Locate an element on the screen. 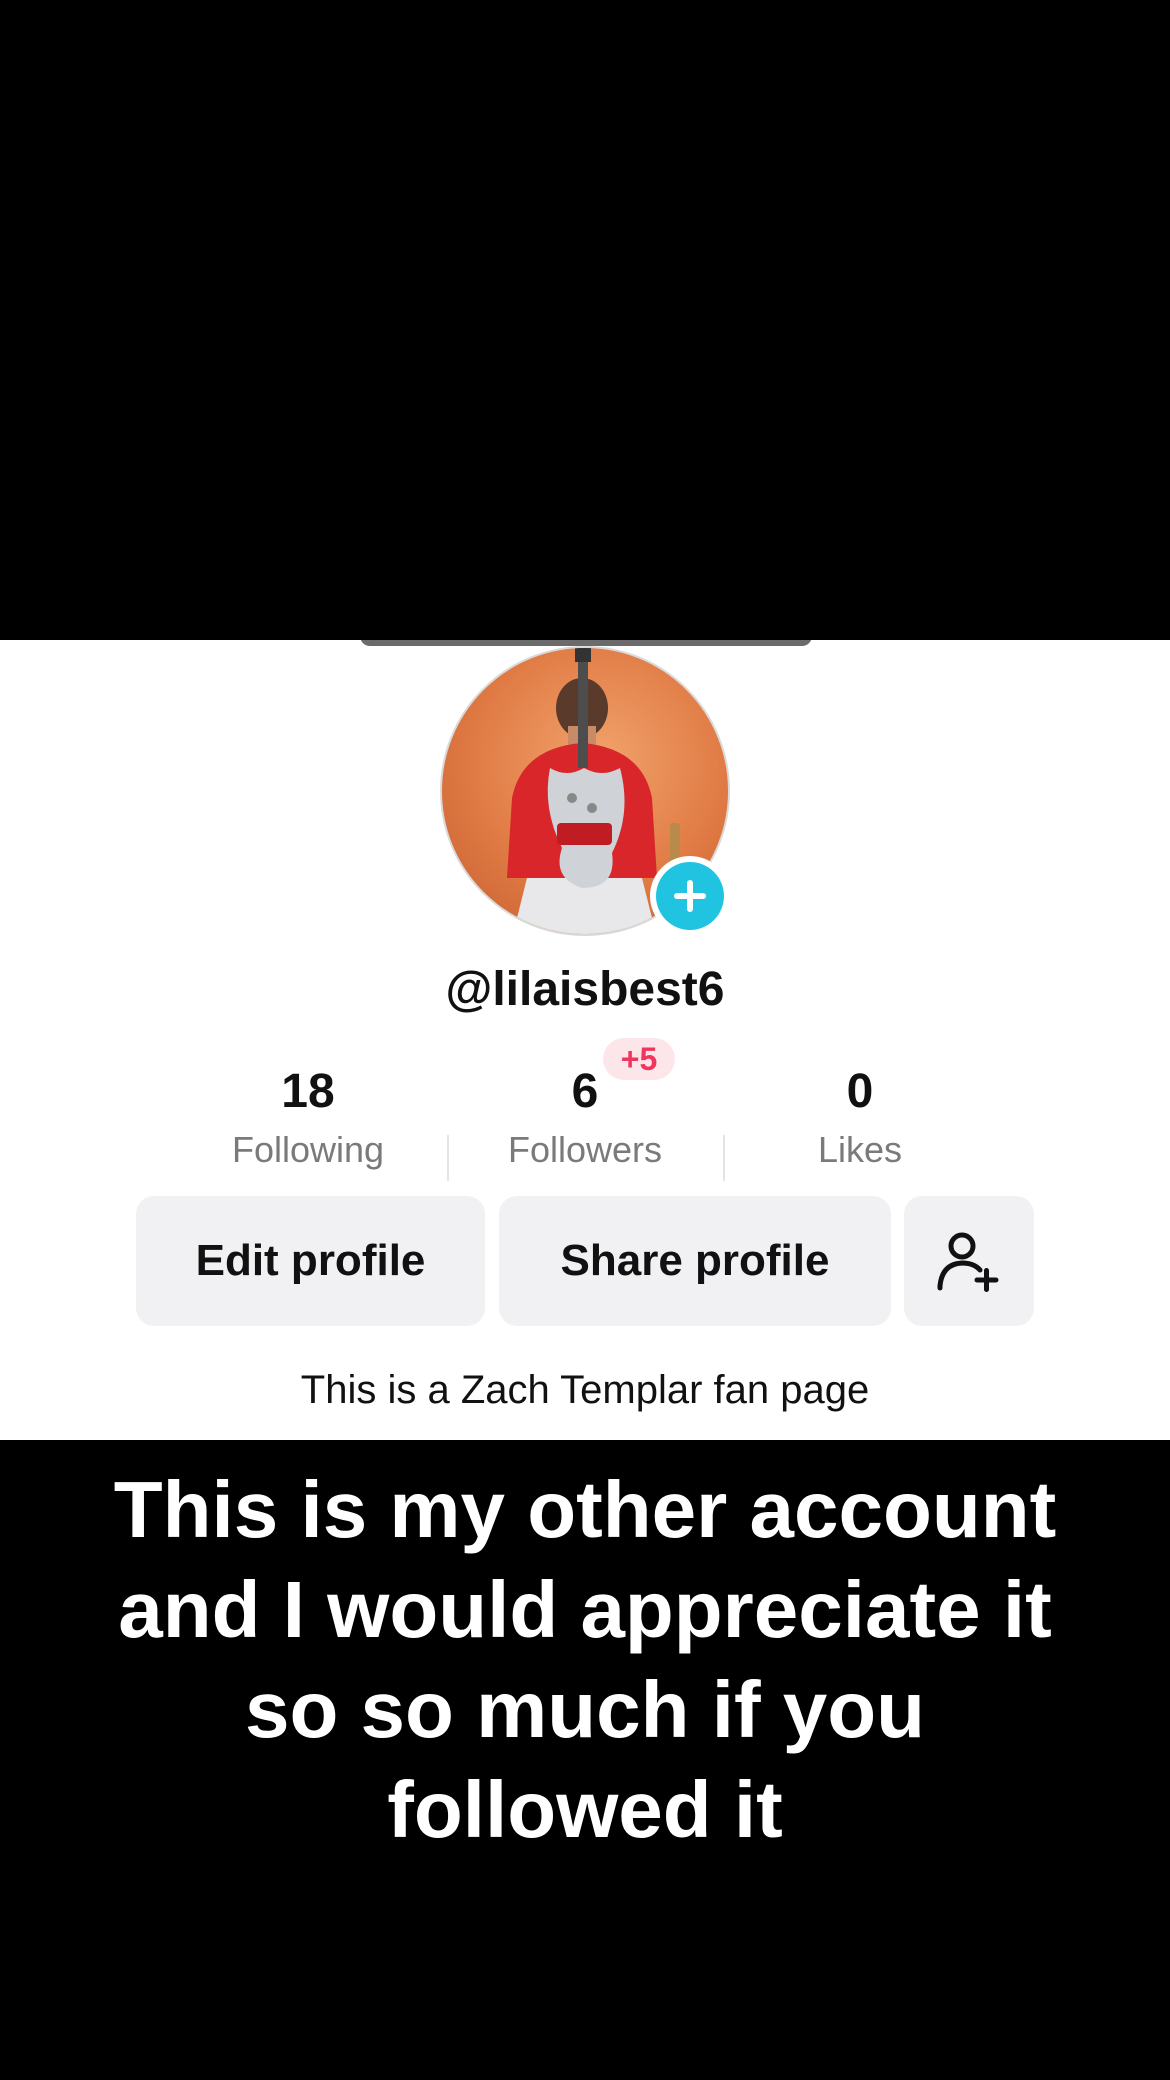 The image size is (1170, 2080). caption-line: so so much if you is located at coordinates (585, 1709).